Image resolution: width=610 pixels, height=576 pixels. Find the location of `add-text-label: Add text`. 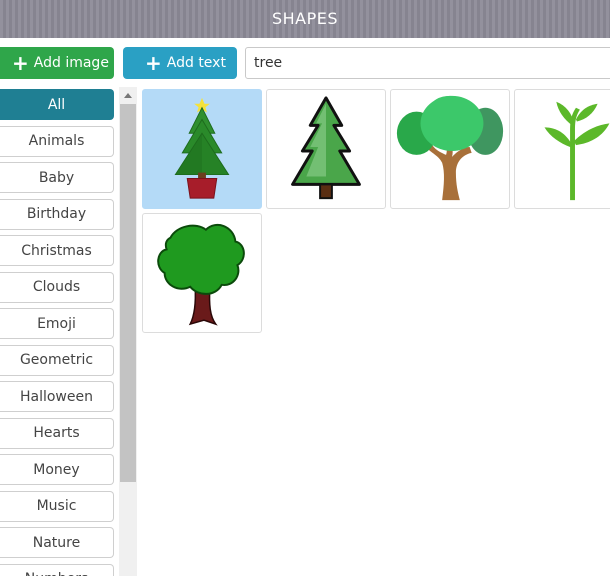

add-text-label: Add text is located at coordinates (196, 63).